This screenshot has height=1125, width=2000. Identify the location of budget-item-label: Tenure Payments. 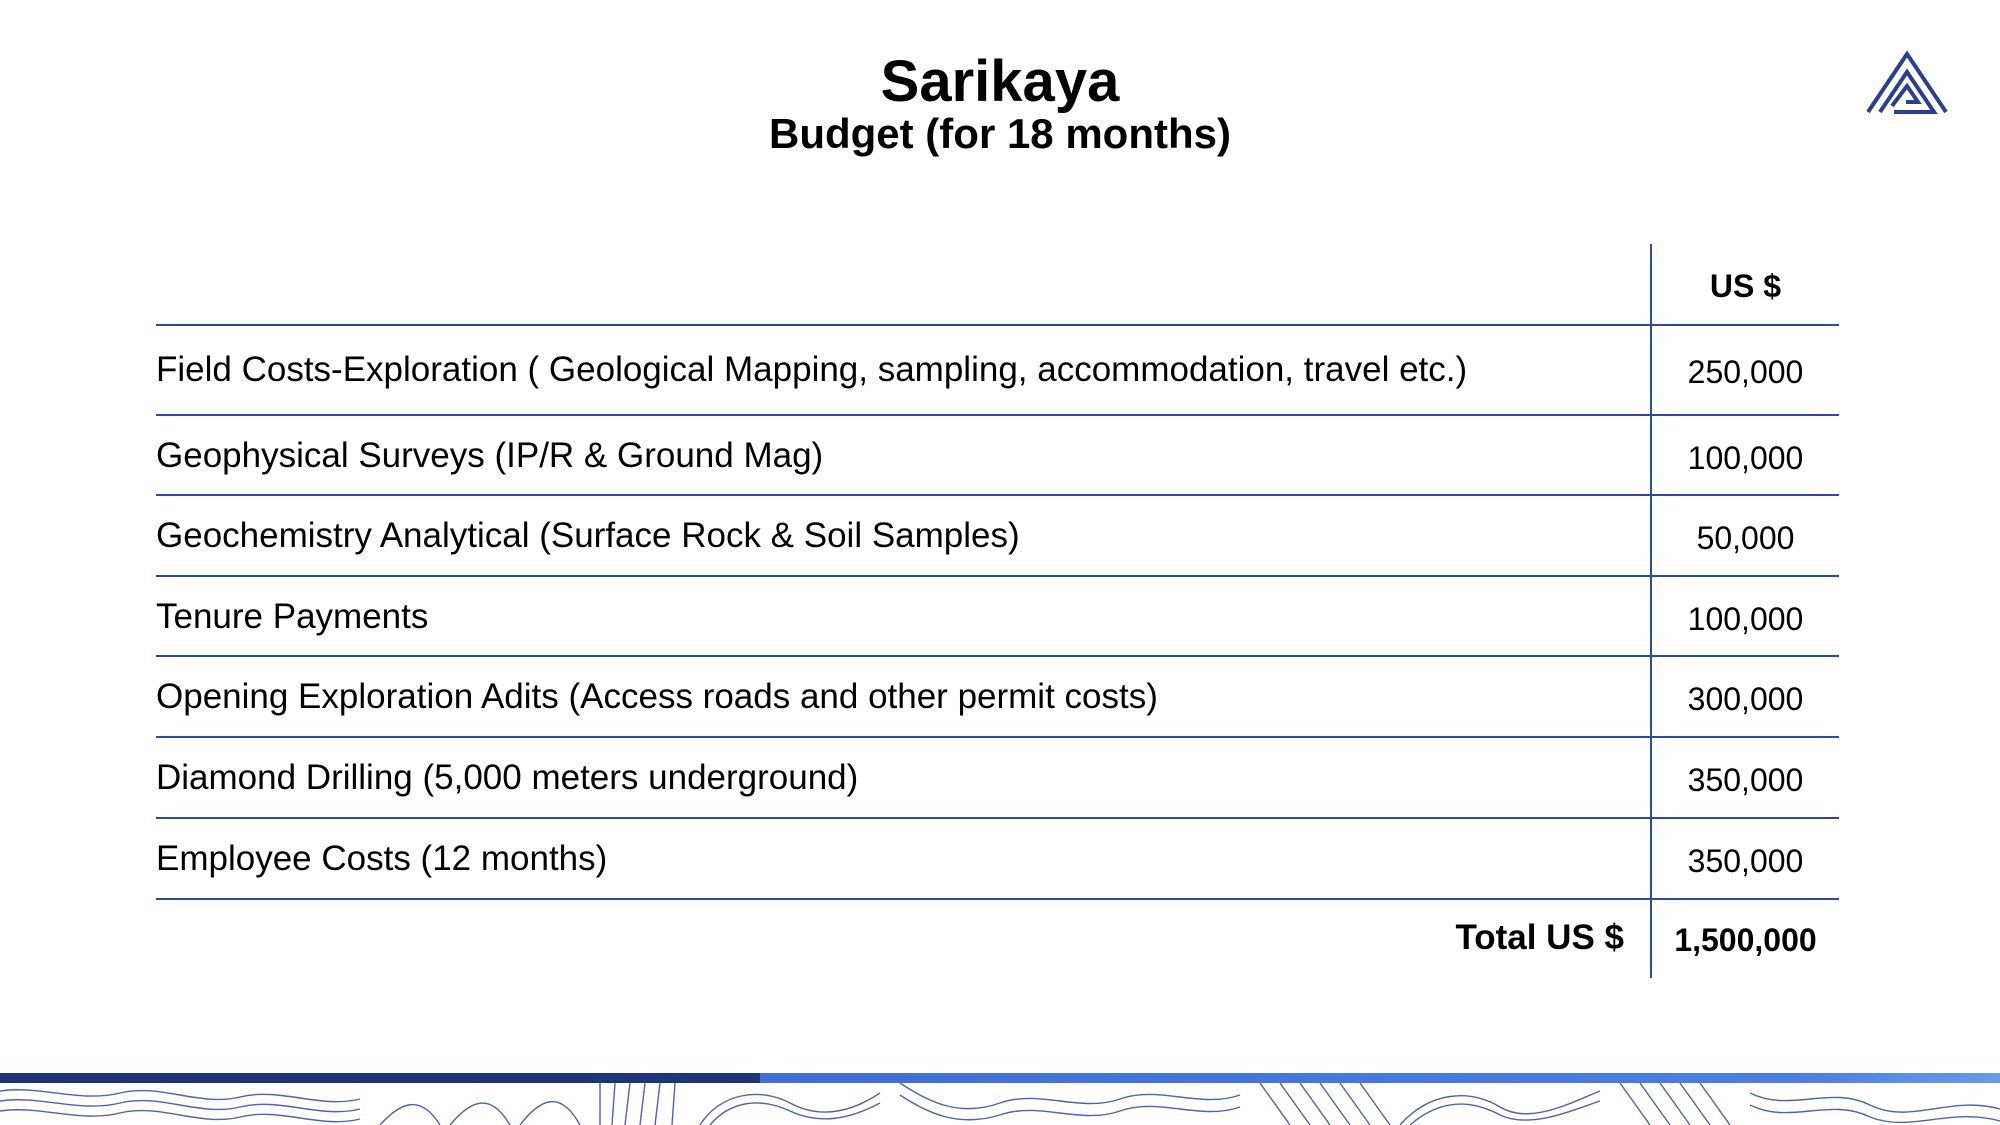
(292, 616).